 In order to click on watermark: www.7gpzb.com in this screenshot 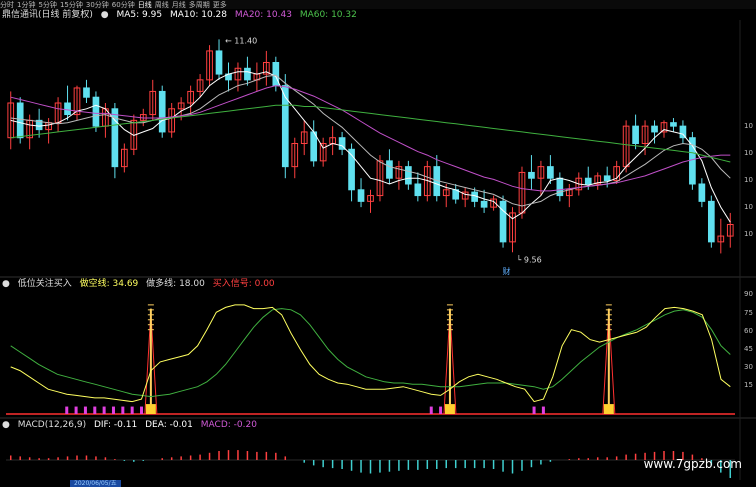, I will do `click(692, 464)`.